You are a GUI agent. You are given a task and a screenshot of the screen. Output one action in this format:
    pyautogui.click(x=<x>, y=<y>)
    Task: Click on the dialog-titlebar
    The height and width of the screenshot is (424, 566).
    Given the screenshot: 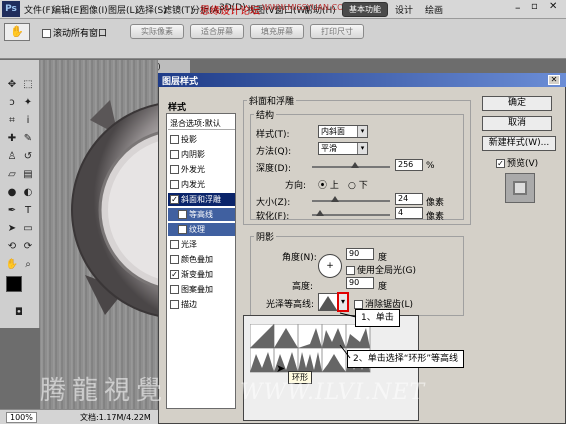 What is the action you would take?
    pyautogui.click(x=362, y=80)
    